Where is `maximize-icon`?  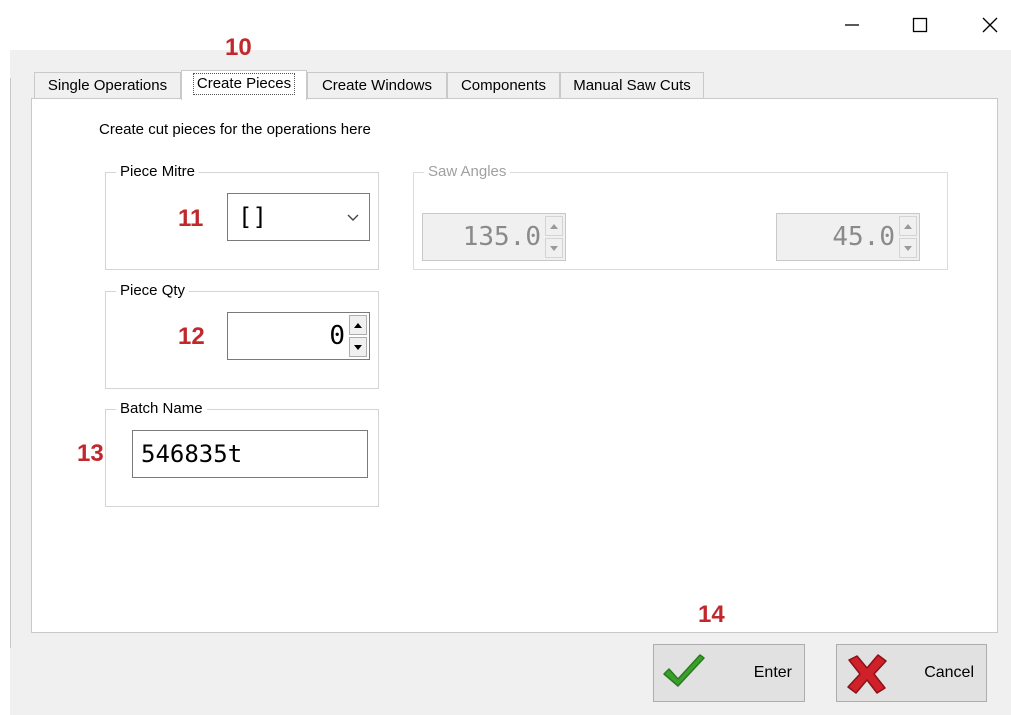
maximize-icon is located at coordinates (920, 25).